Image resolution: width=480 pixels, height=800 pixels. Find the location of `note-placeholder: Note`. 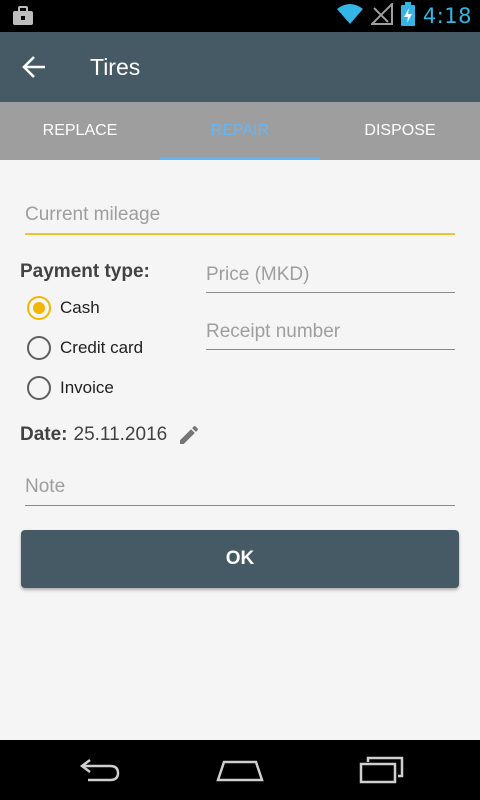

note-placeholder: Note is located at coordinates (45, 486).